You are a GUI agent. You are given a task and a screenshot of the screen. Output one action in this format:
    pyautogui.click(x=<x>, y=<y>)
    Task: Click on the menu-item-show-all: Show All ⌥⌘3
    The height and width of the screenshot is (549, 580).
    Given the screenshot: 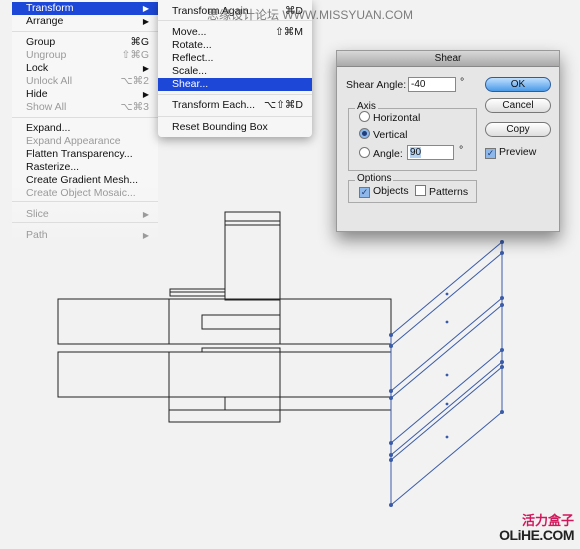 What is the action you would take?
    pyautogui.click(x=85, y=107)
    